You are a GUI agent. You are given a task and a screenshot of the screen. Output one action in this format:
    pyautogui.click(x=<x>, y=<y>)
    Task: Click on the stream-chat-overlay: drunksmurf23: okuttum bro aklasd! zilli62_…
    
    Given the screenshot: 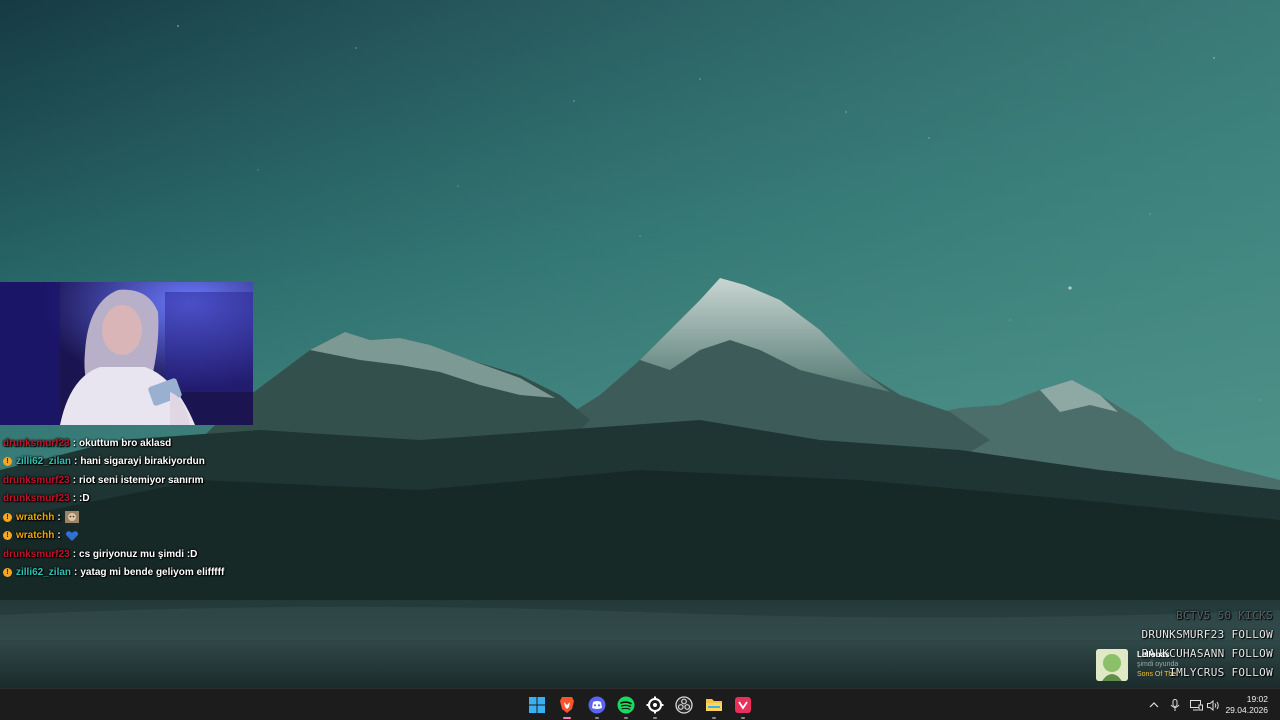 What is the action you would take?
    pyautogui.click(x=183, y=508)
    